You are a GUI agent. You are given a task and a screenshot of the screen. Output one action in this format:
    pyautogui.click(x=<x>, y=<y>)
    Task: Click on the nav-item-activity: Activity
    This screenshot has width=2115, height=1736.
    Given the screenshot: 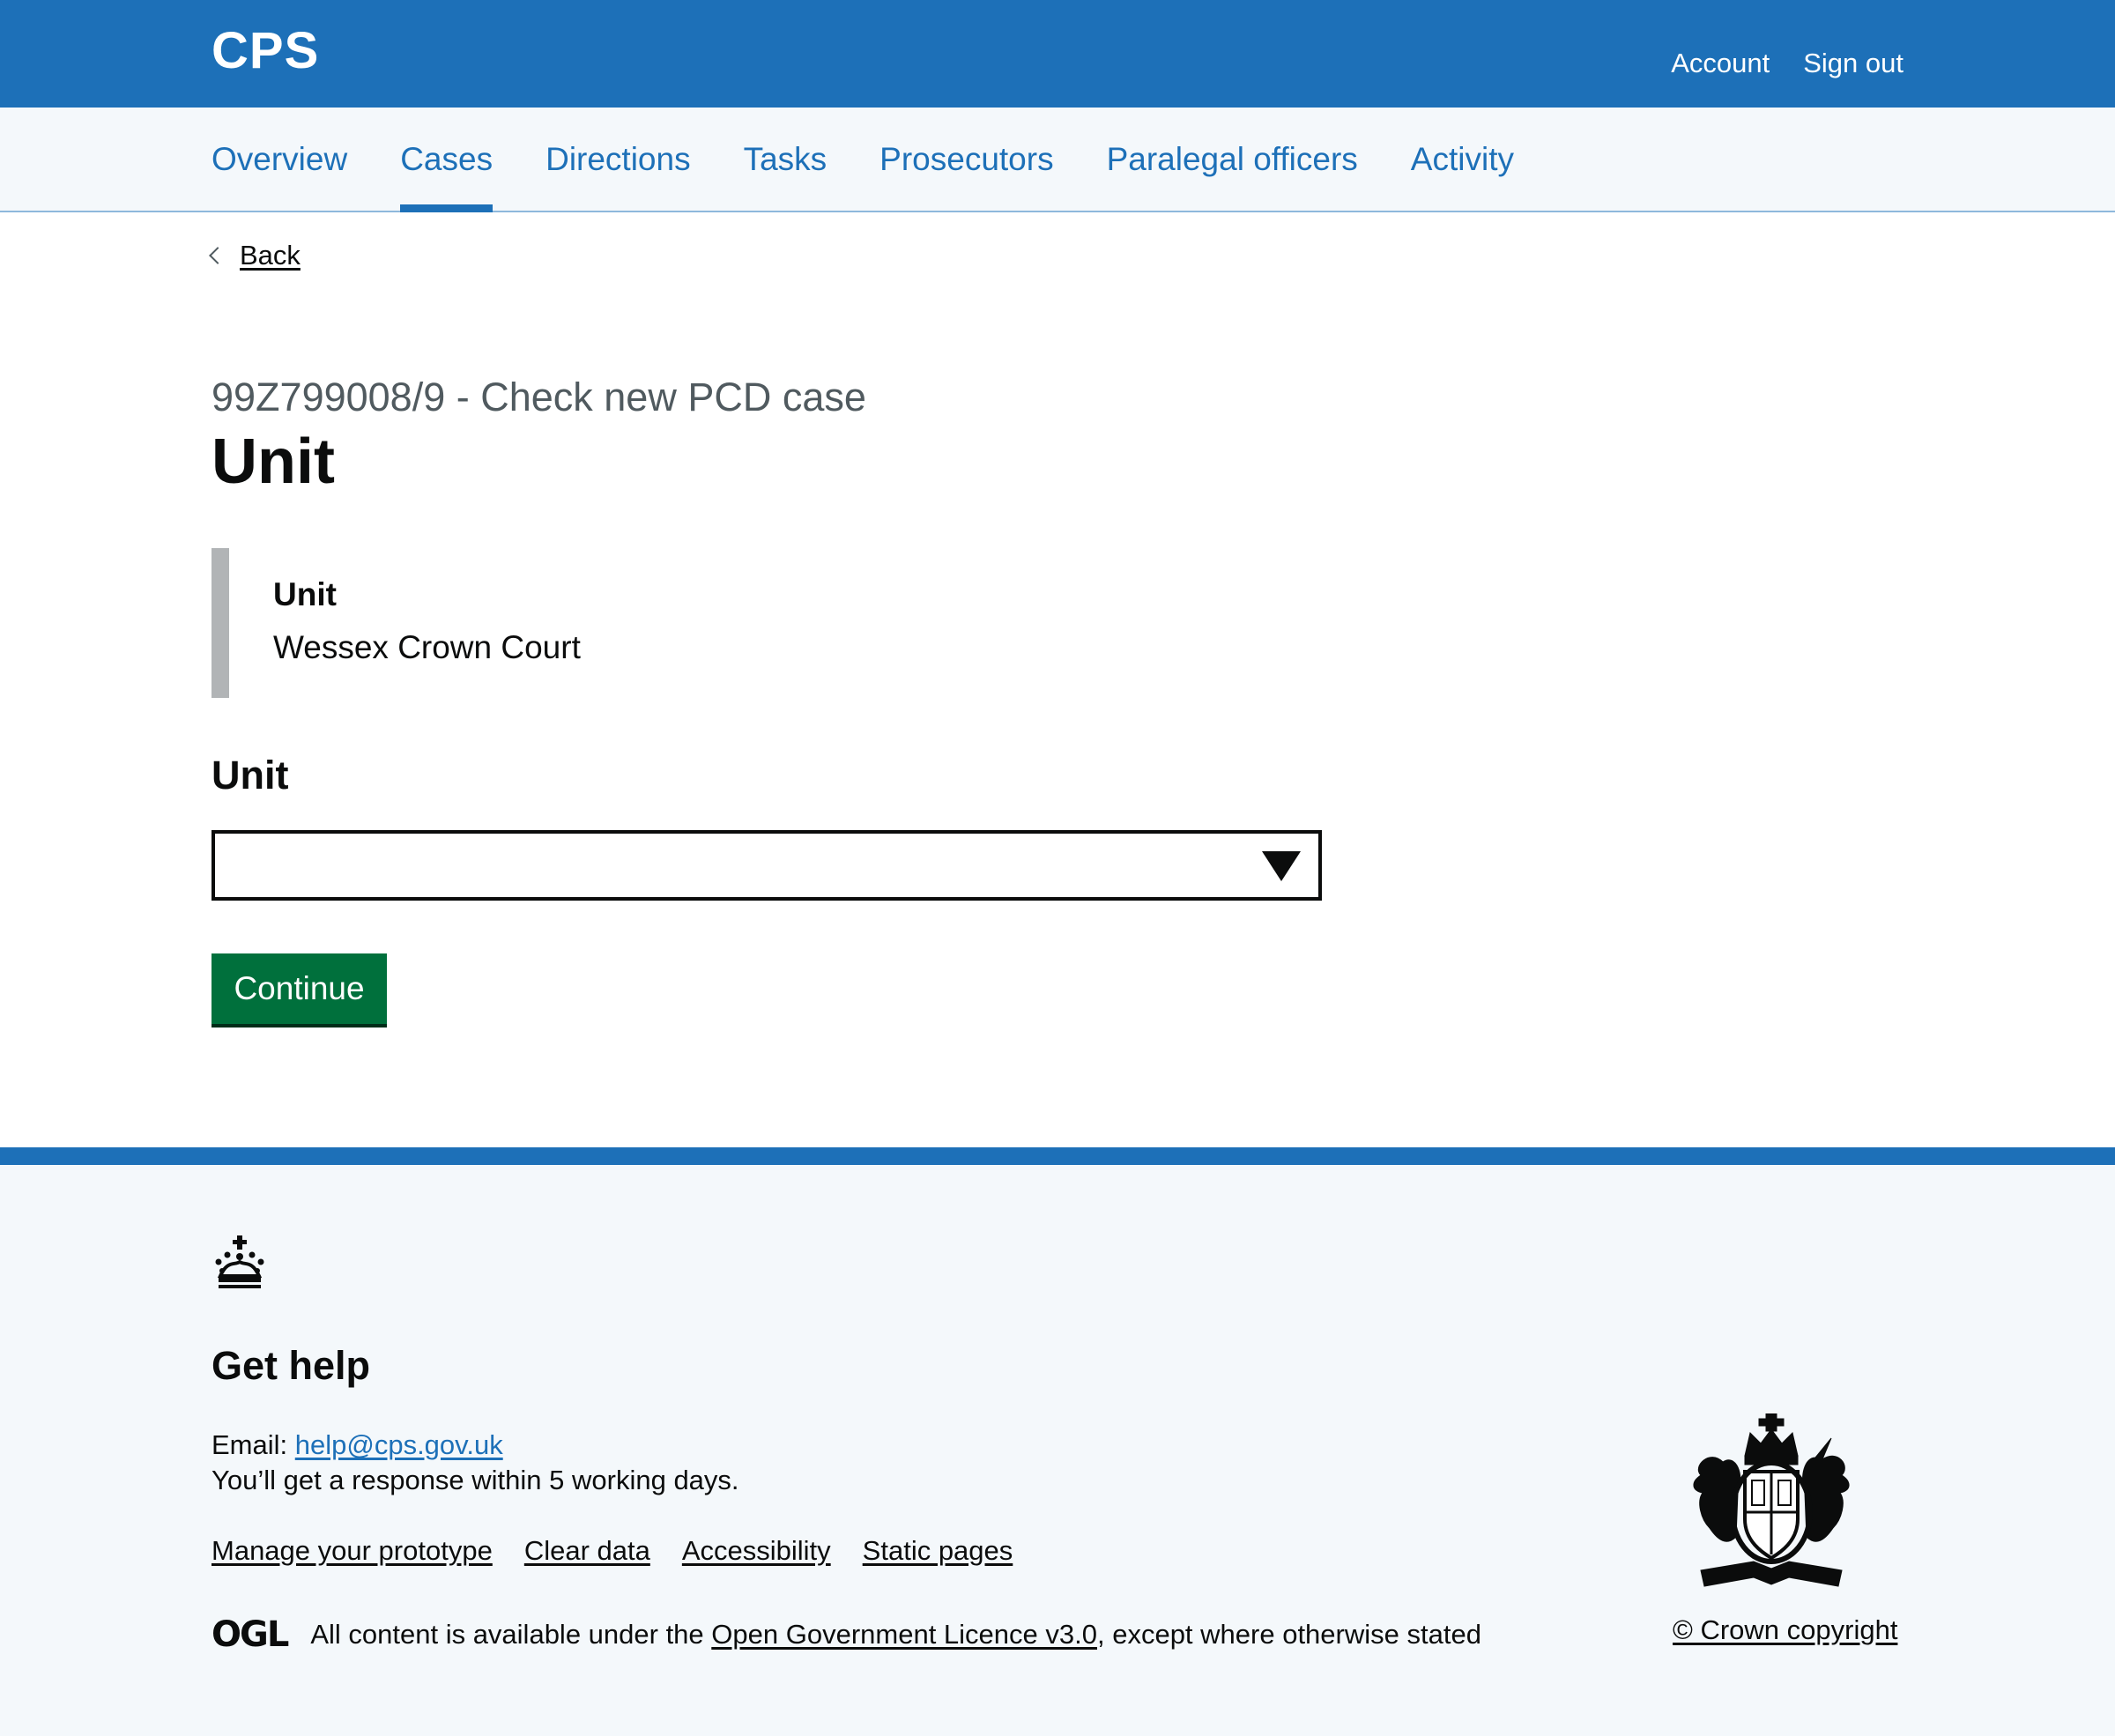 What is the action you would take?
    pyautogui.click(x=1462, y=159)
    